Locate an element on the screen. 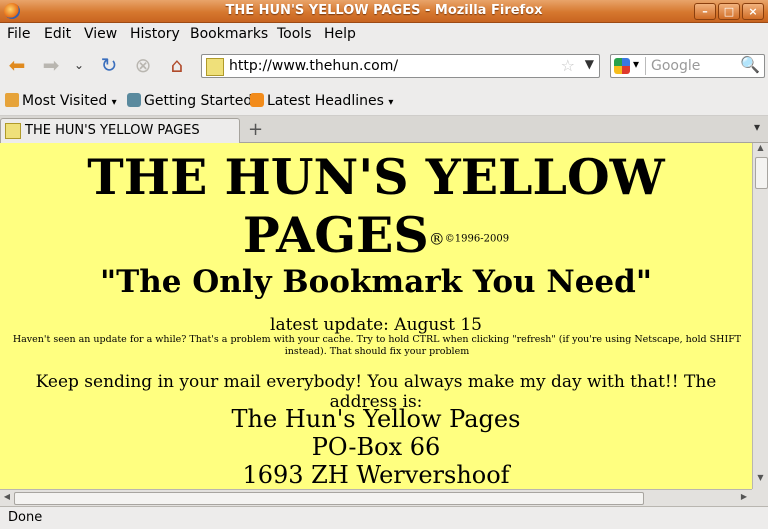  search-bar: ▾ Google 🔍 is located at coordinates (687, 66).